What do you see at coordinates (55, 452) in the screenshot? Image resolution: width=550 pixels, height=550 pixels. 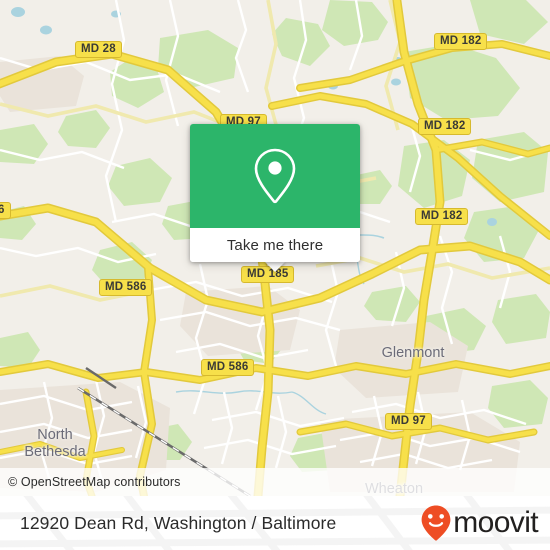 I see `place-label-line: Bethesda` at bounding box center [55, 452].